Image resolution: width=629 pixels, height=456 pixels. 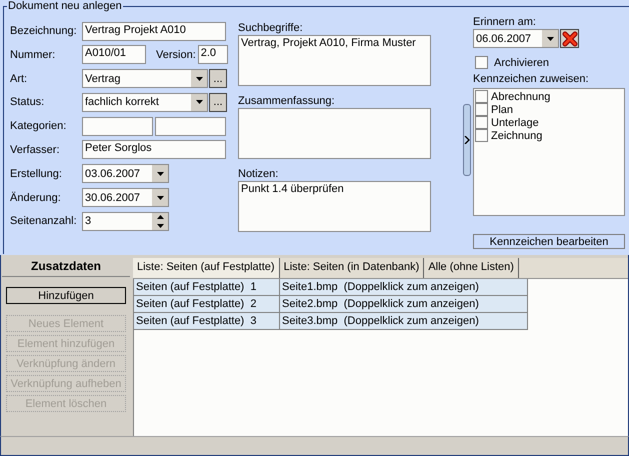 What do you see at coordinates (154, 150) in the screenshot?
I see `input-field: Peter Sorglos` at bounding box center [154, 150].